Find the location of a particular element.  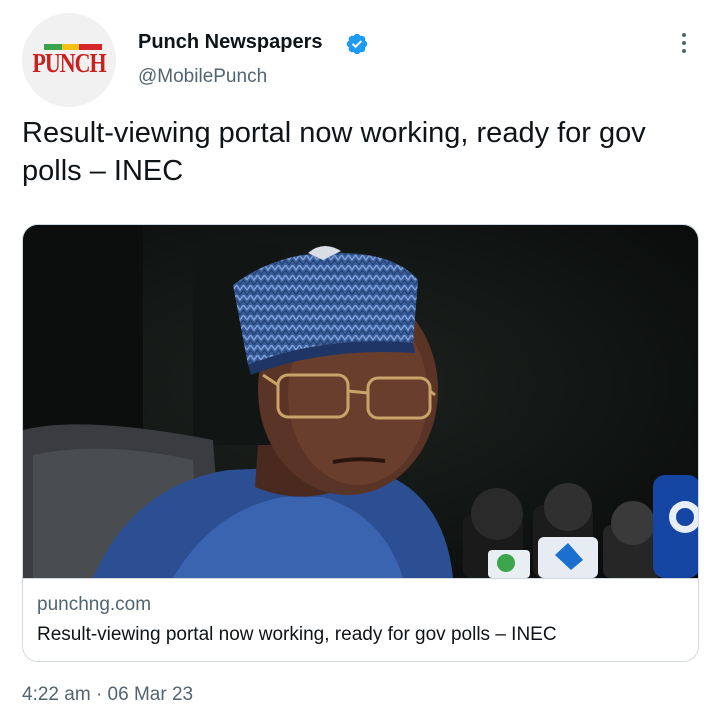

avatar: PUNCH is located at coordinates (69, 60).